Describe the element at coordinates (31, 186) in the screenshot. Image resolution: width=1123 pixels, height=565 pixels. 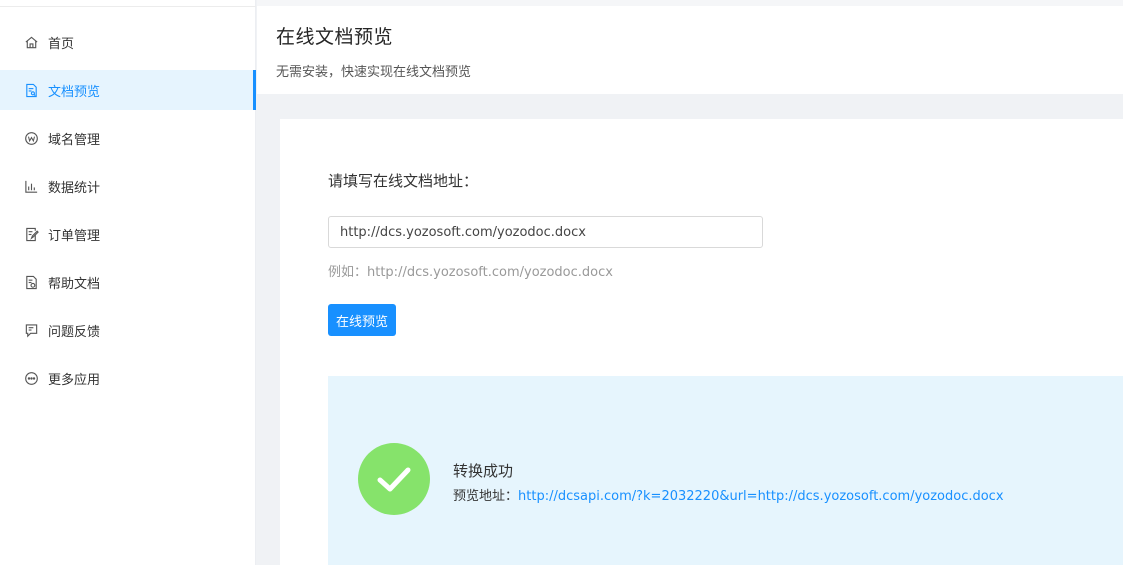
I see `bar-chart-icon` at that location.